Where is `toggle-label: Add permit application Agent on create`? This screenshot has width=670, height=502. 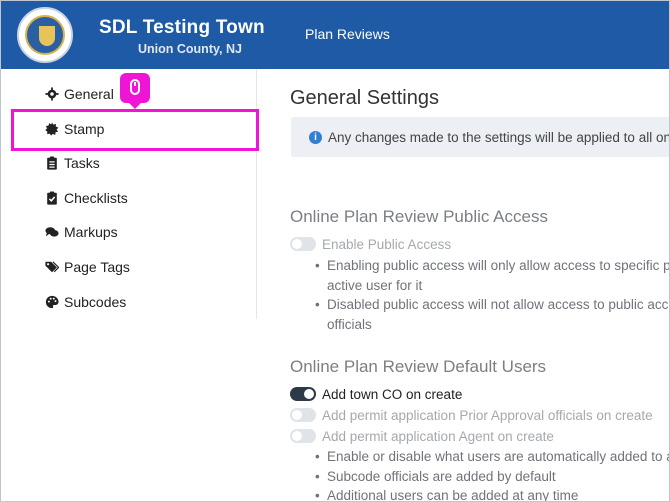
toggle-label: Add permit application Agent on create is located at coordinates (438, 436).